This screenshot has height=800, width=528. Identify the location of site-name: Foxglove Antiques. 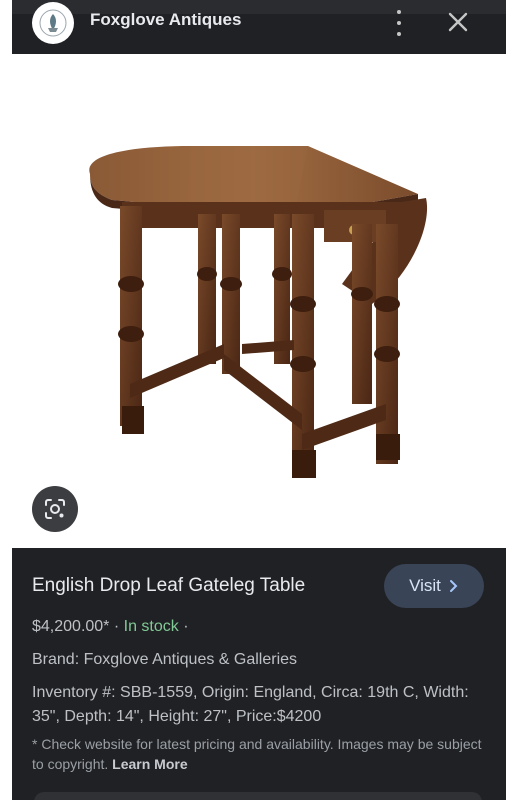
(165, 20).